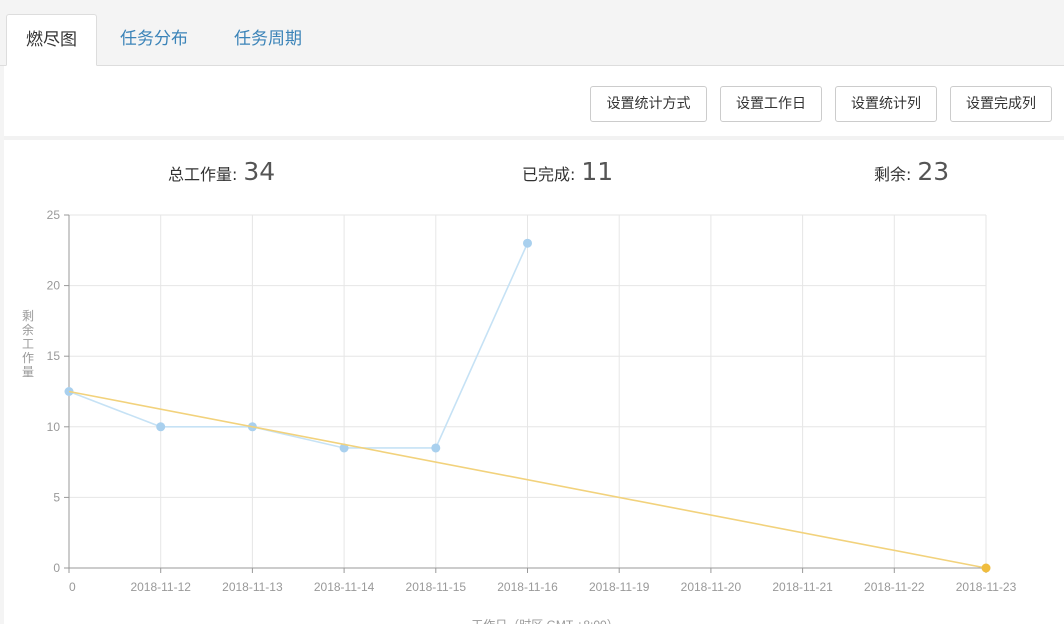 The width and height of the screenshot is (1064, 624). I want to click on y-tick-label: 25, so click(54, 215).